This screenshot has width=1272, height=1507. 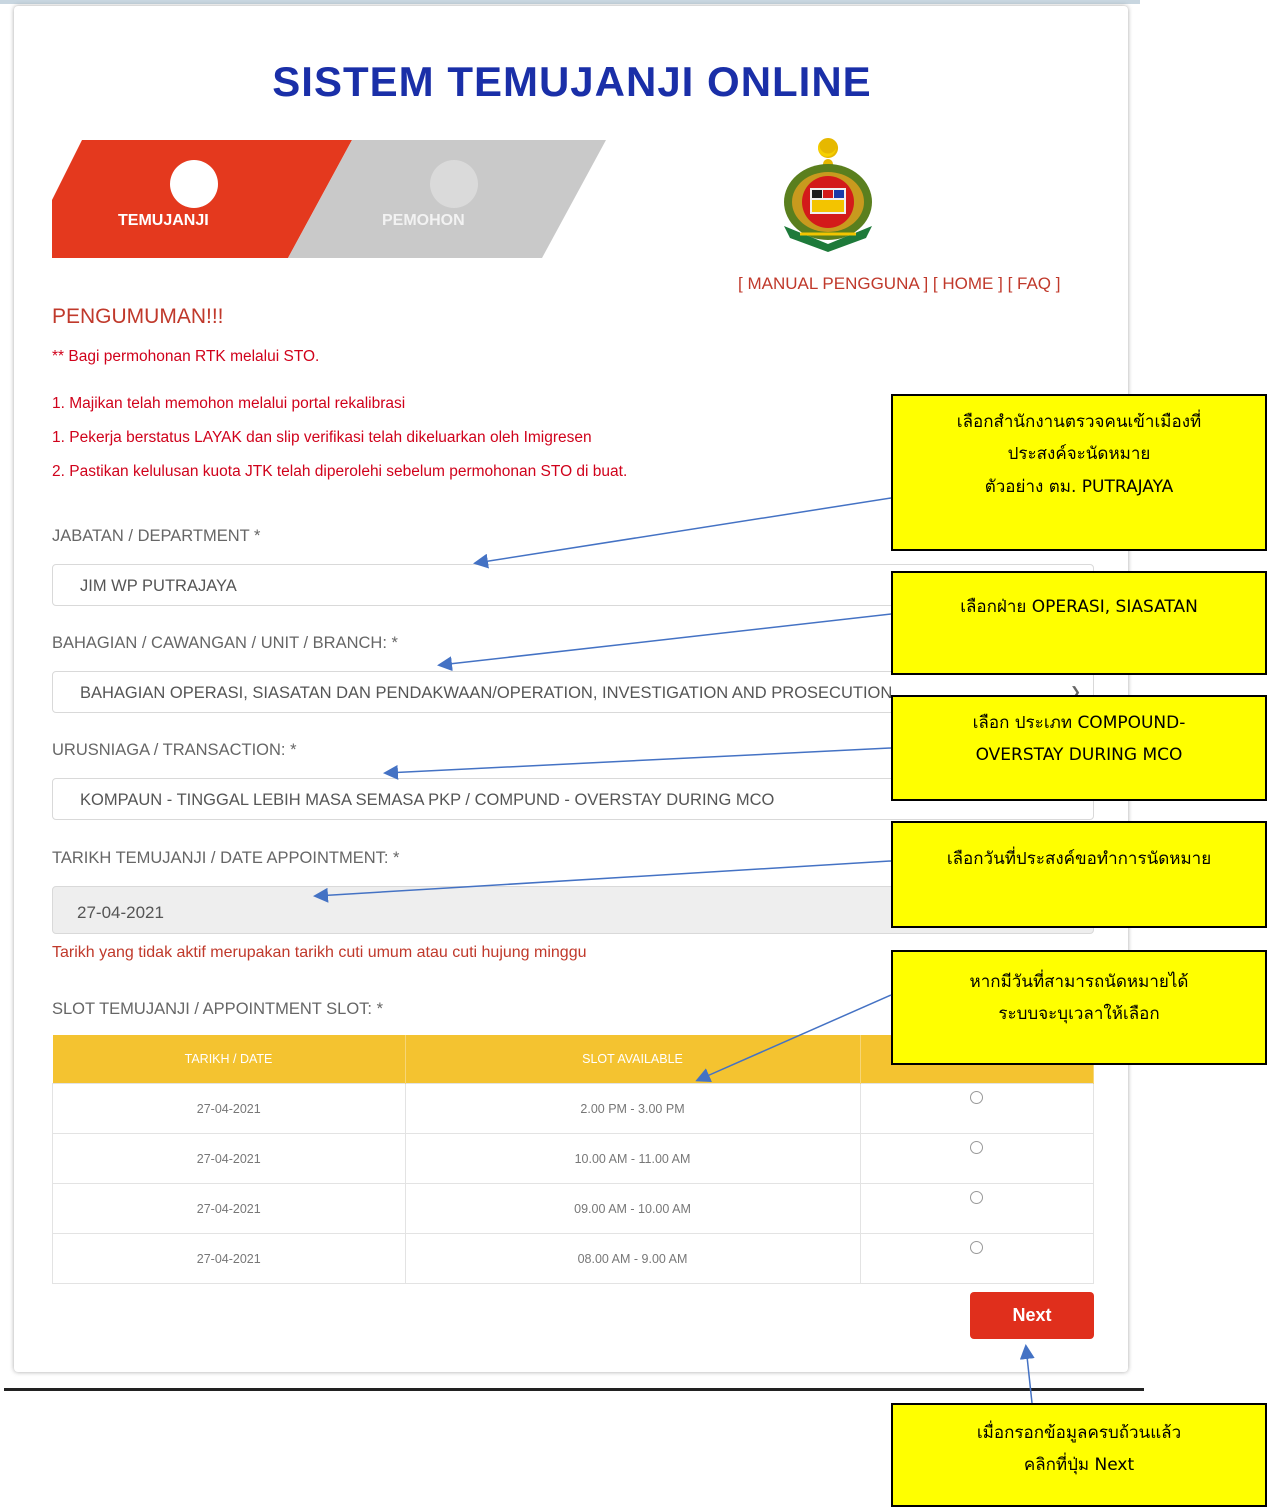 What do you see at coordinates (793, 1038) in the screenshot?
I see `arrow-to-slot` at bounding box center [793, 1038].